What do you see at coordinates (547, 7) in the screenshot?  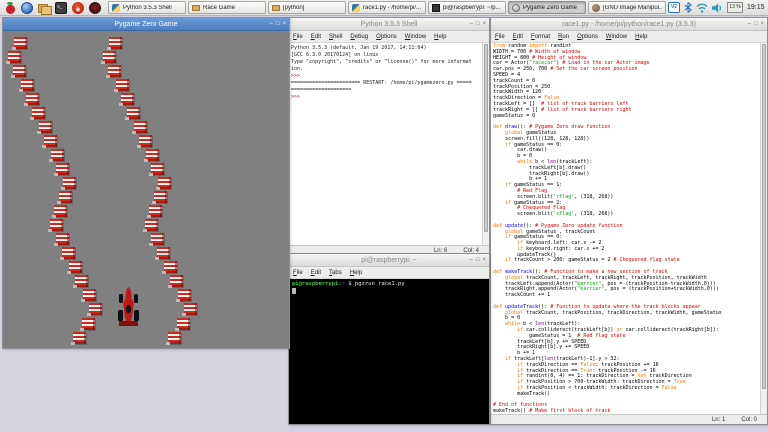 I see `taskbar-button-pygame-zero-game: Pygame Zero Game` at bounding box center [547, 7].